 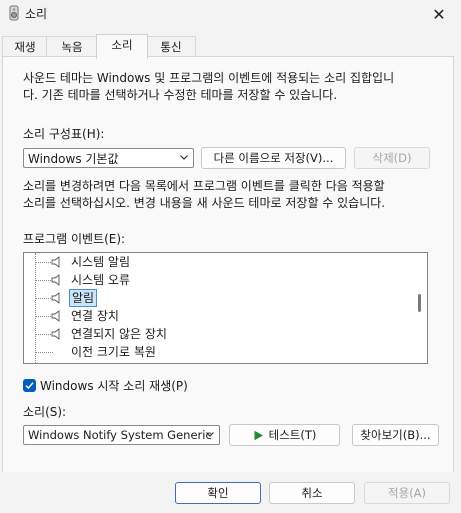 What do you see at coordinates (101, 262) in the screenshot?
I see `event-label: 시스템 알림` at bounding box center [101, 262].